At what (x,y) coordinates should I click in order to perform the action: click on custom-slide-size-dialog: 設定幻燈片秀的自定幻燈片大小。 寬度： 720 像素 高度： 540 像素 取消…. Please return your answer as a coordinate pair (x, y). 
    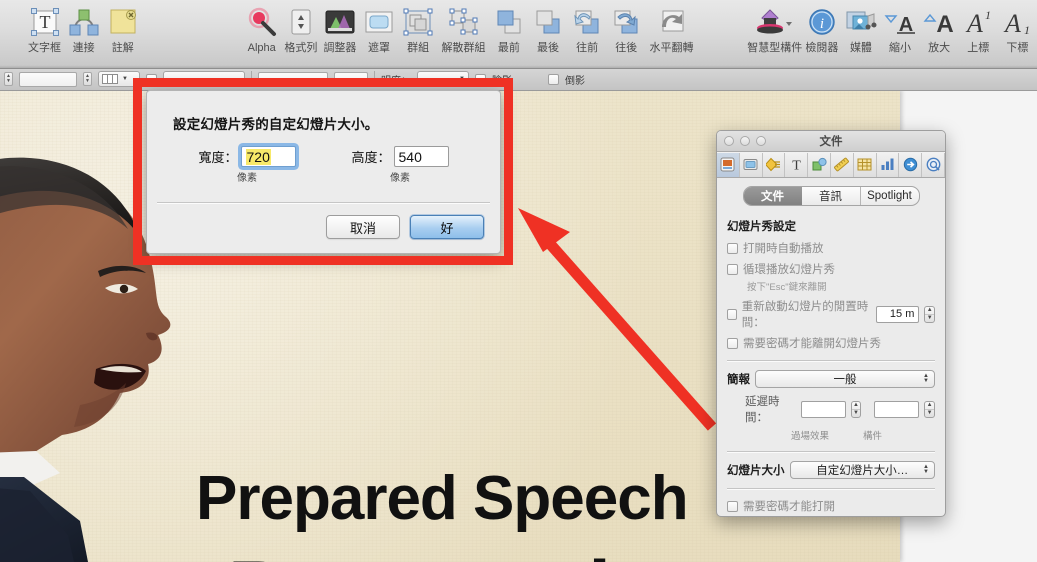
    Looking at the image, I should click on (323, 172).